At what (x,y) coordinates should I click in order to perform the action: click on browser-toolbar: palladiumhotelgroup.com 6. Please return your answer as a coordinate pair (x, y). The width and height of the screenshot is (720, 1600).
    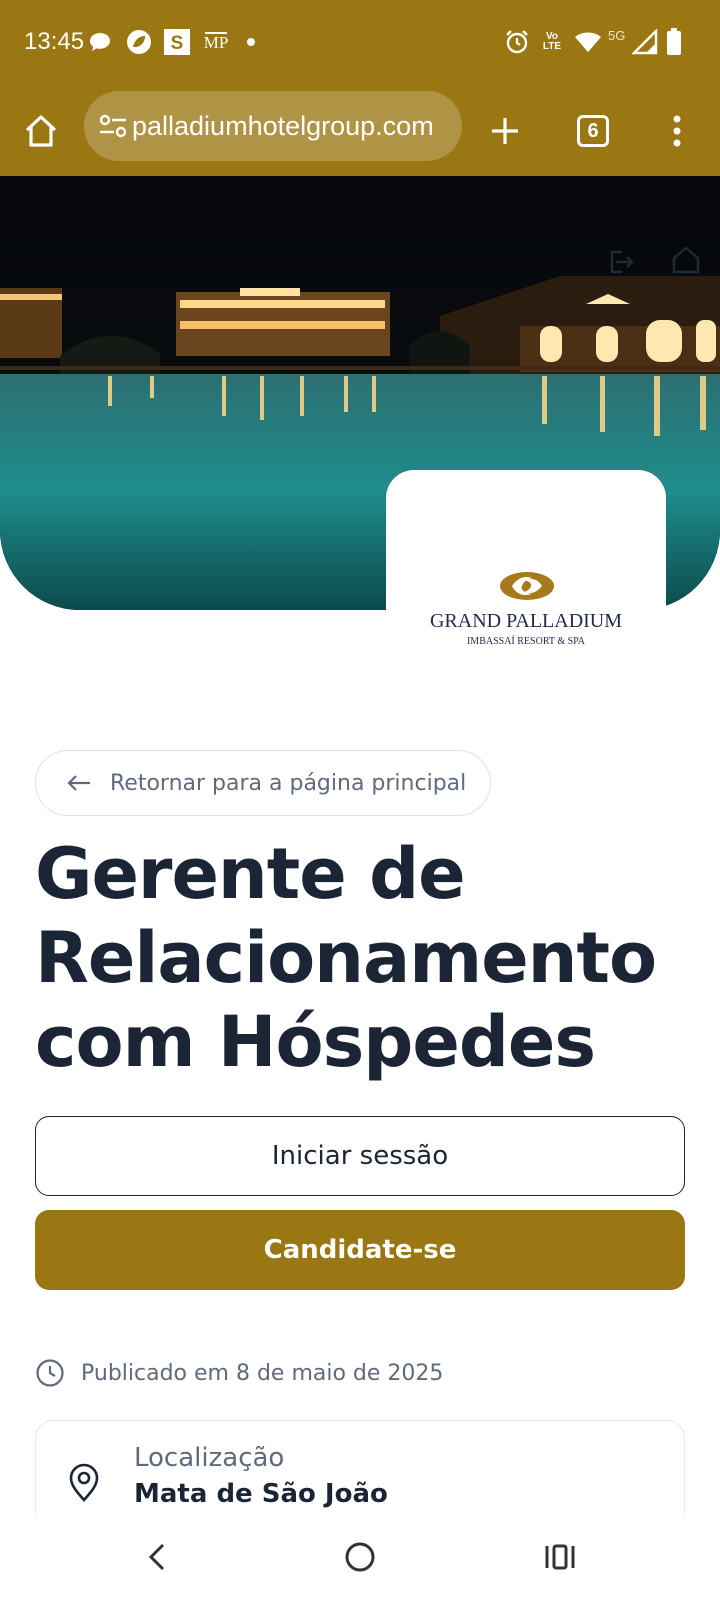
    Looking at the image, I should click on (360, 131).